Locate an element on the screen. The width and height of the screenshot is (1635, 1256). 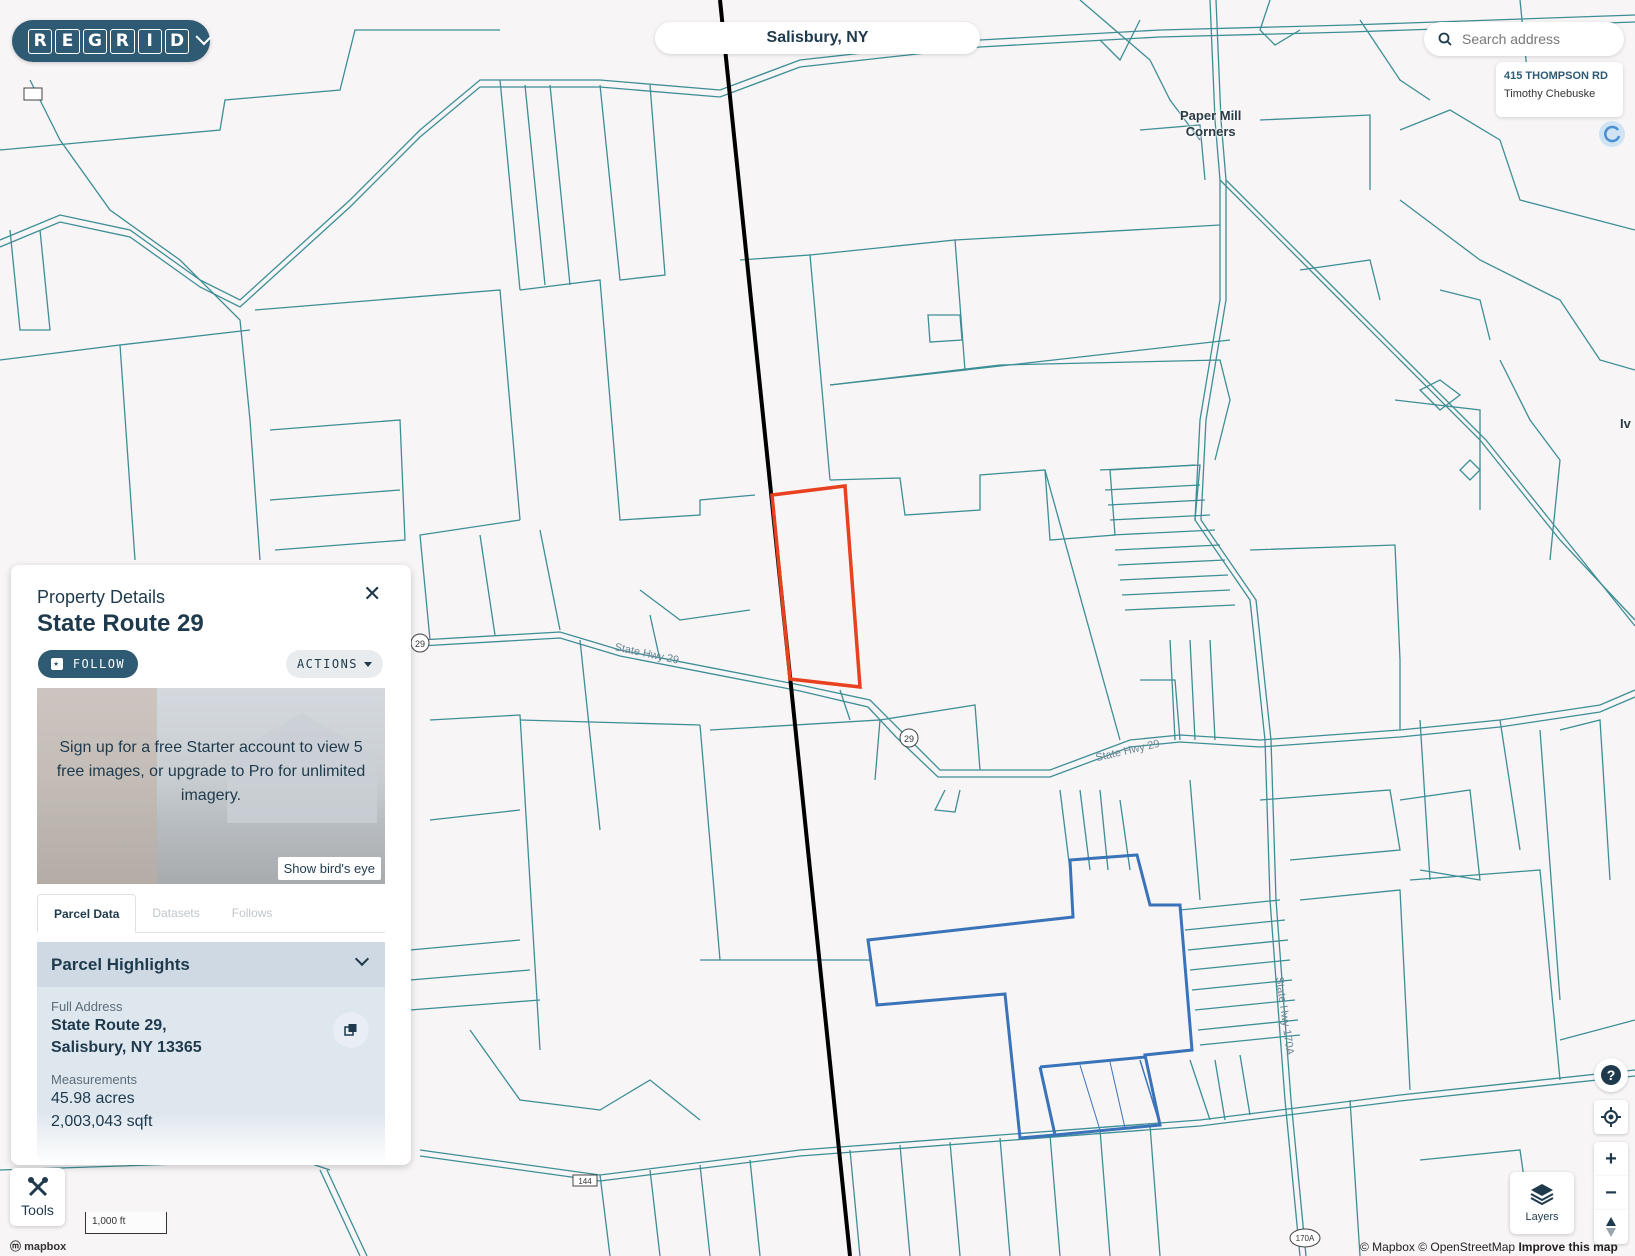
owner-name: Timothy Chebuske is located at coordinates (1550, 94).